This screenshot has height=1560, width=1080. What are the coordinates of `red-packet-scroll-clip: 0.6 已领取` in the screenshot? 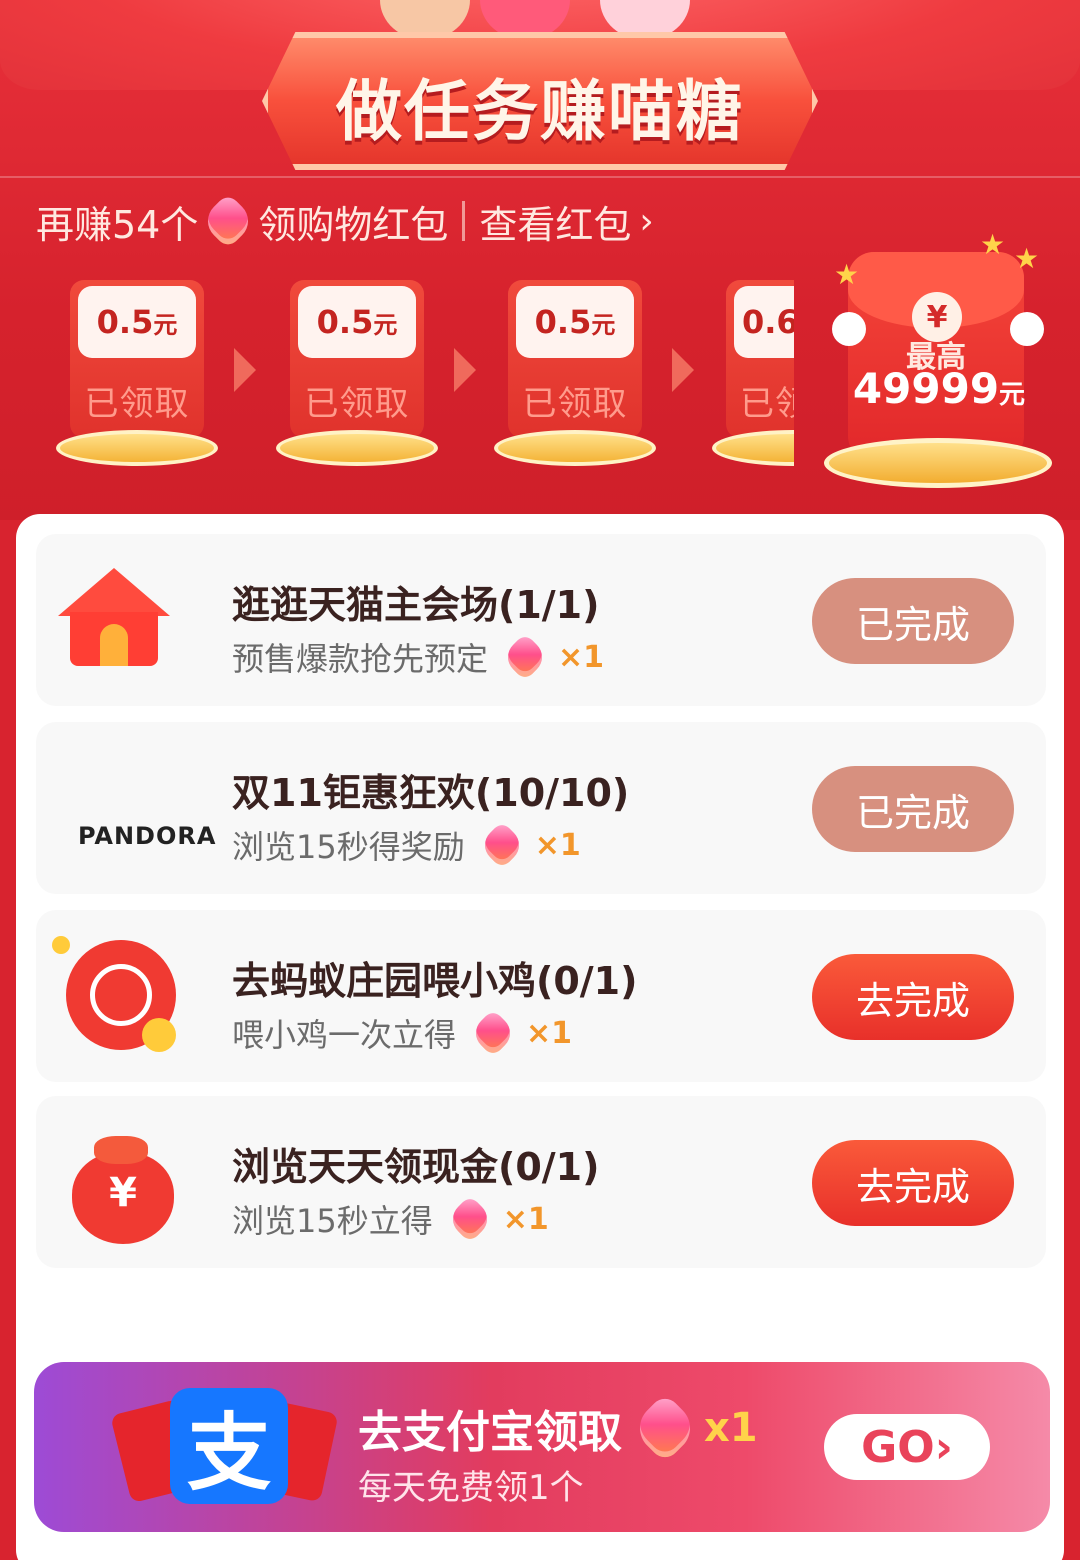 It's located at (753, 385).